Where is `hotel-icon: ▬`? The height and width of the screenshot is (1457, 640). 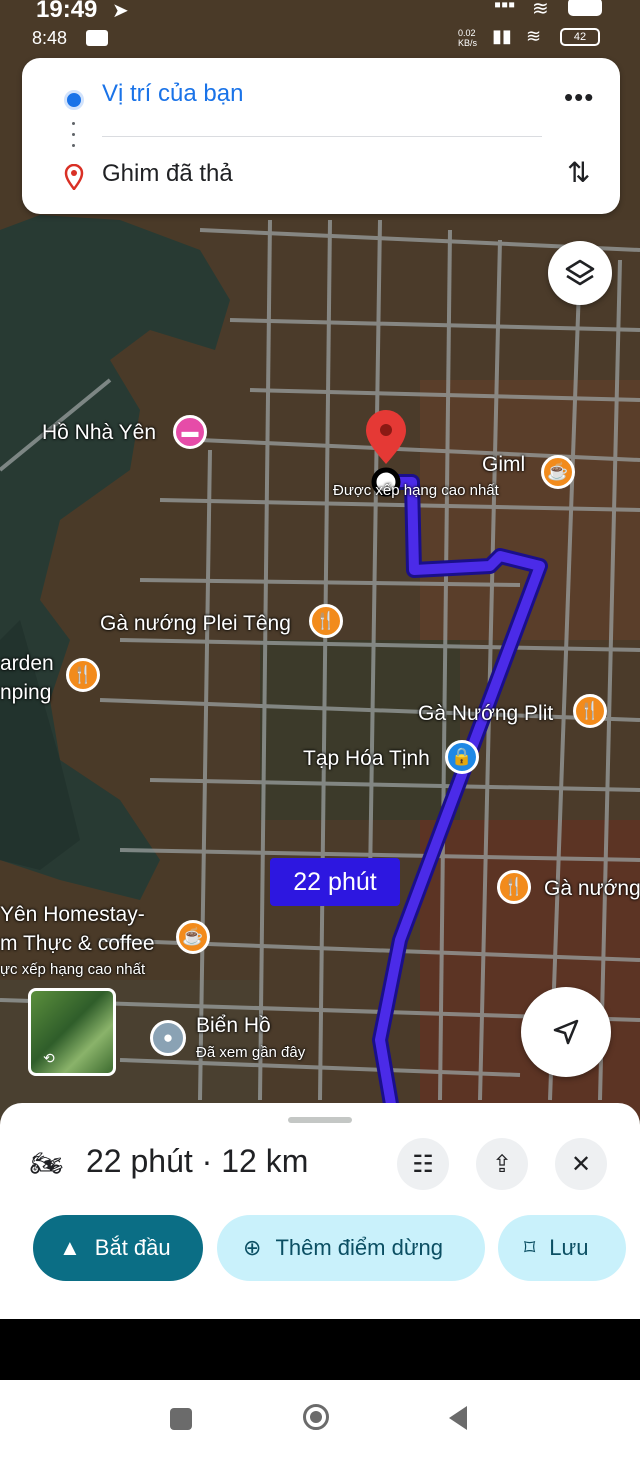
hotel-icon: ▬ is located at coordinates (190, 432).